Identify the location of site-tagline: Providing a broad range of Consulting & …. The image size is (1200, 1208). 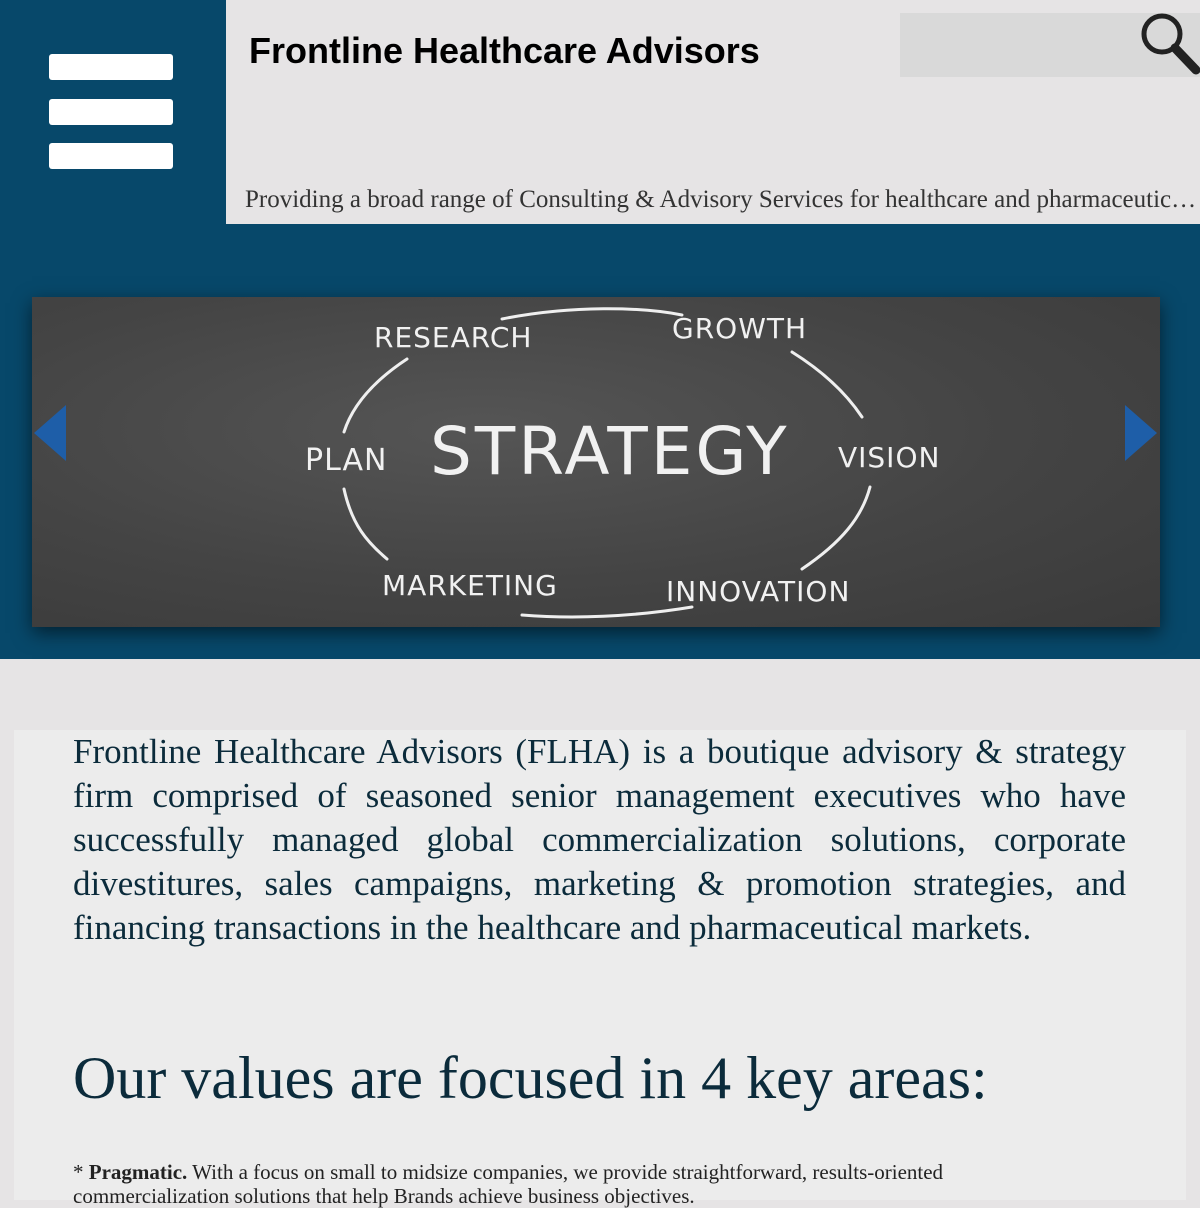
(722, 199).